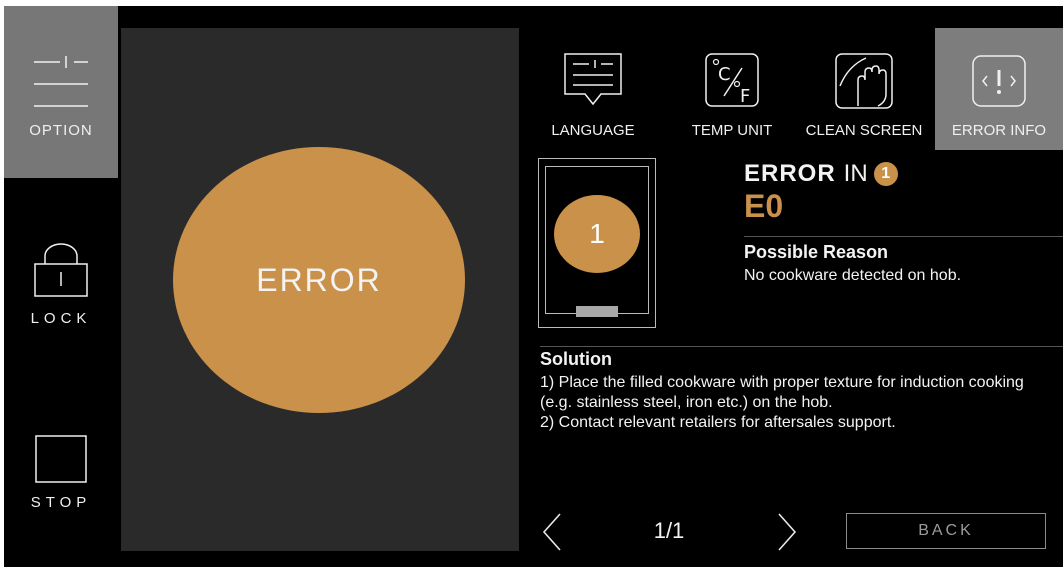  Describe the element at coordinates (855, 173) in the screenshot. I see `error-in-label: IN` at that location.